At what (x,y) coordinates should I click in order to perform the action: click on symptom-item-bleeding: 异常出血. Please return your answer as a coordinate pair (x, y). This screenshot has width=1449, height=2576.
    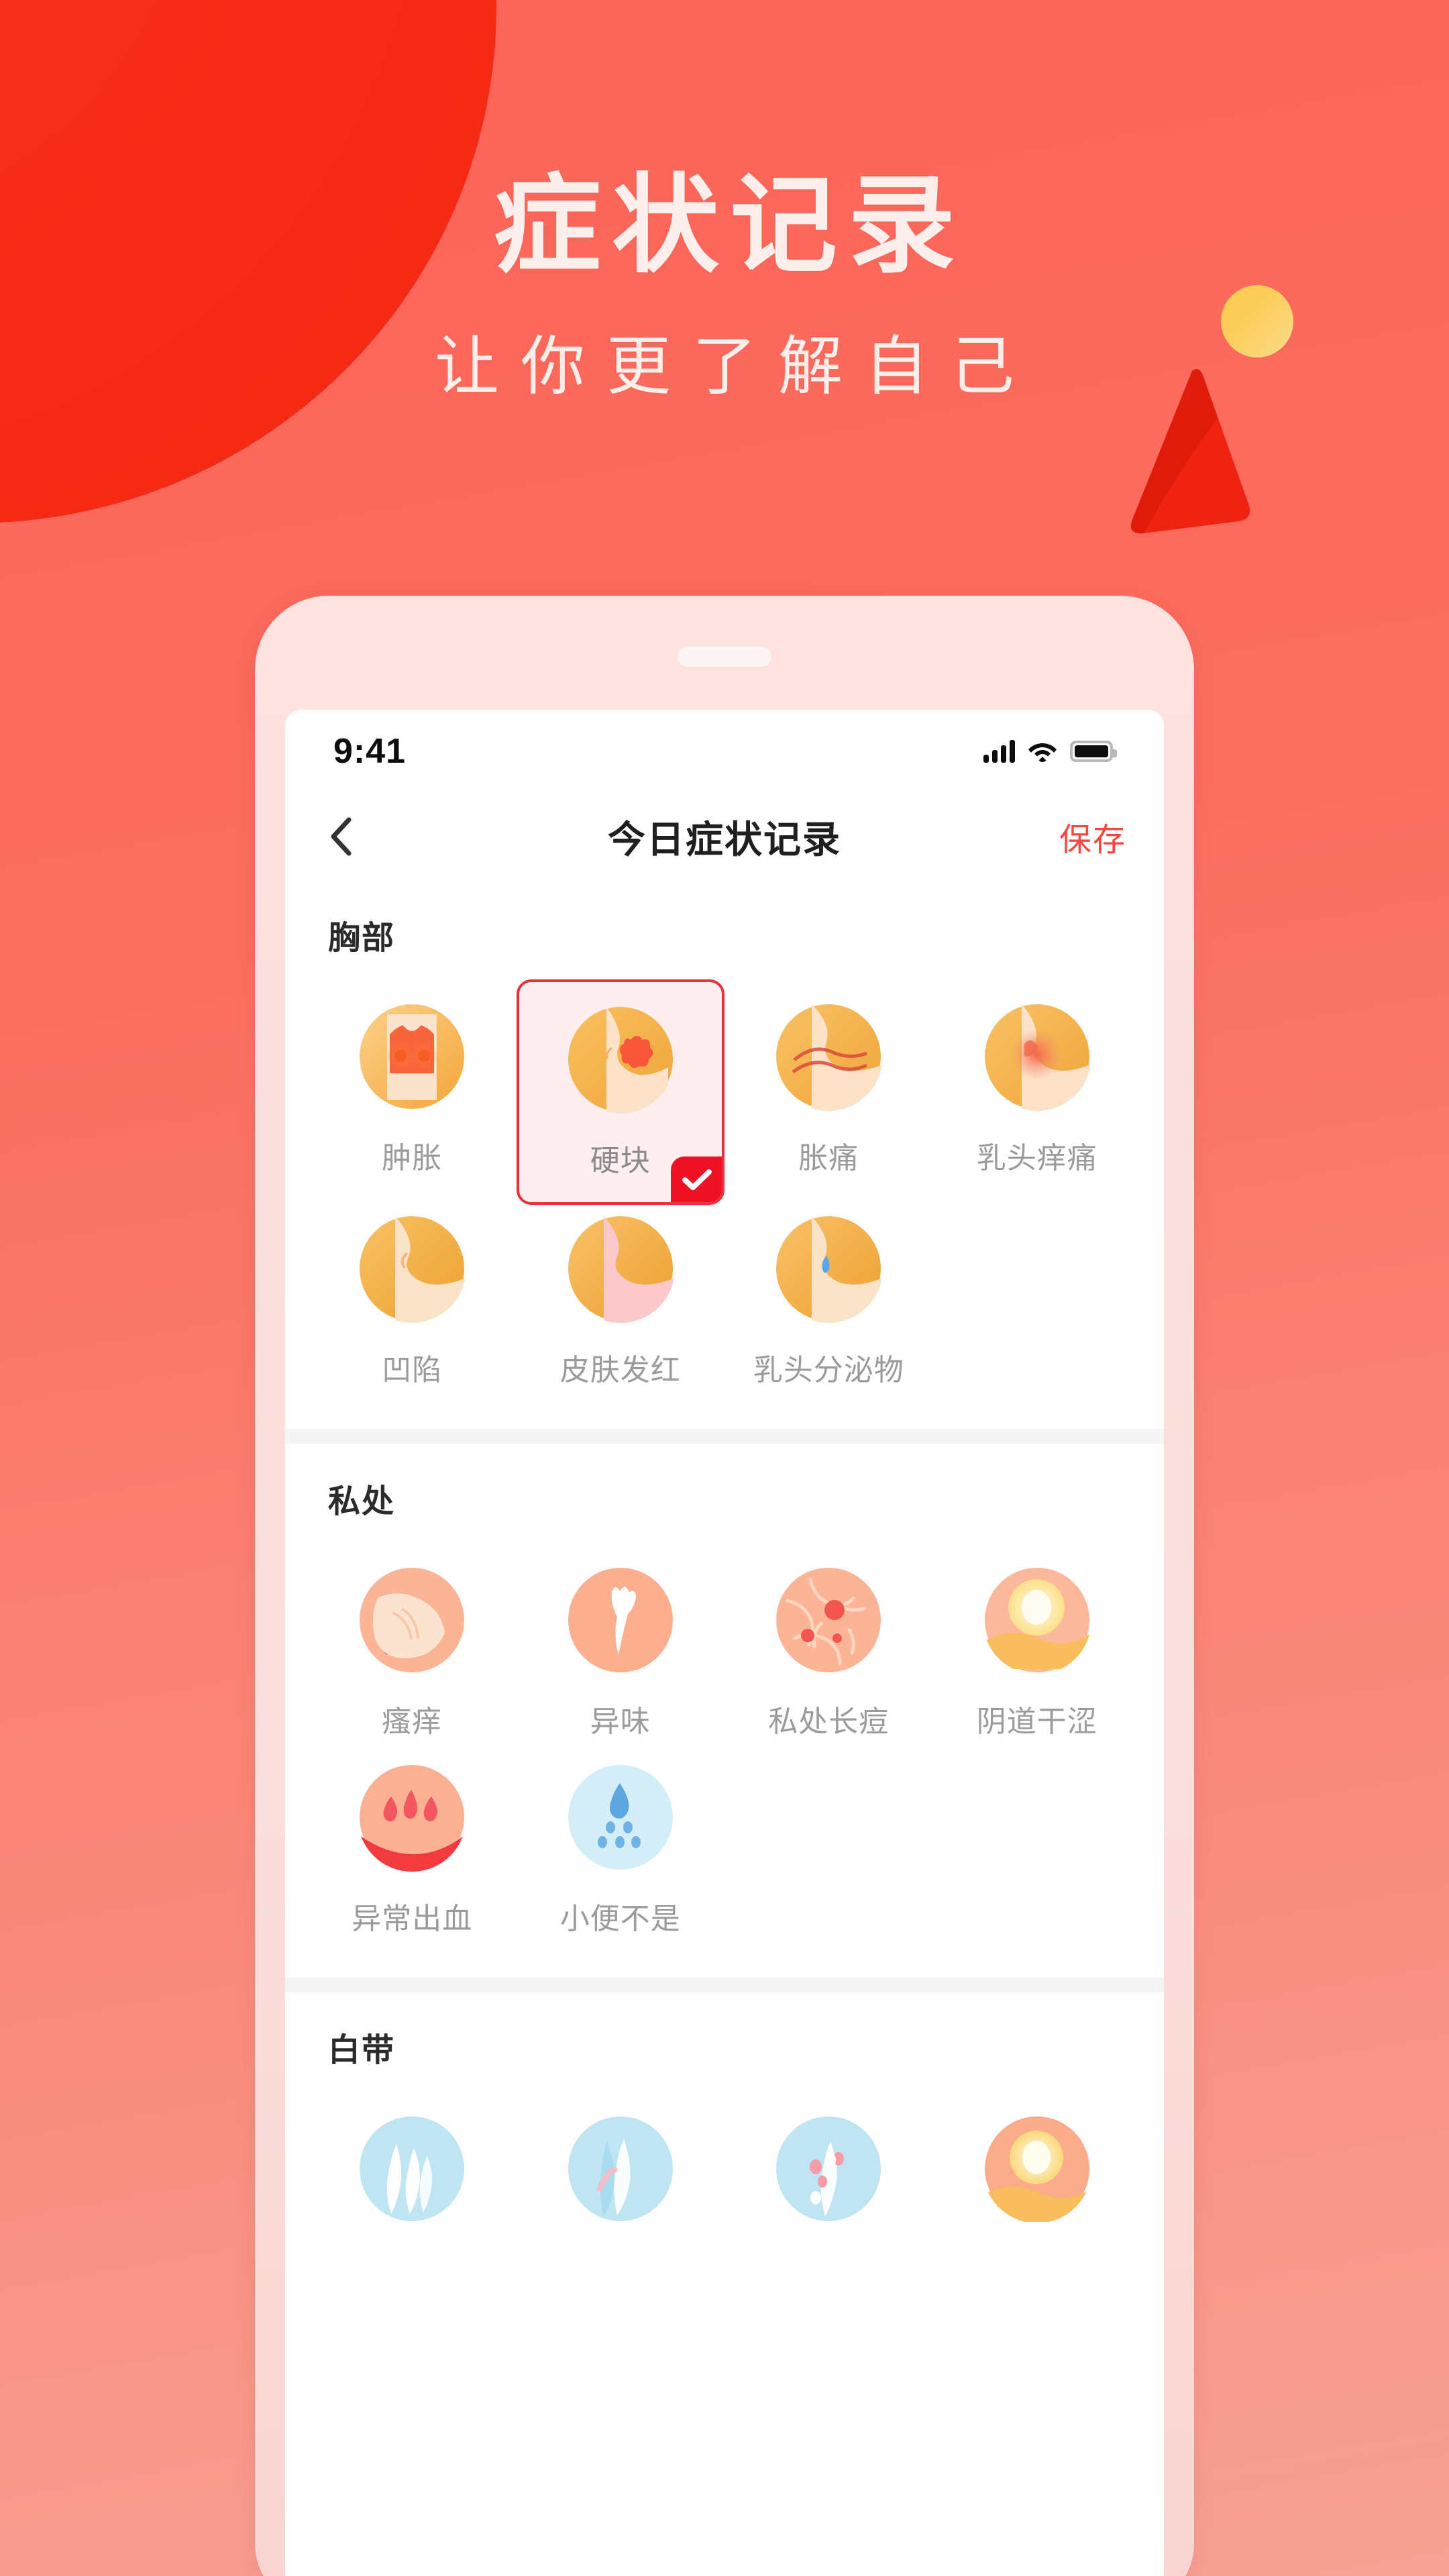
    Looking at the image, I should click on (412, 1852).